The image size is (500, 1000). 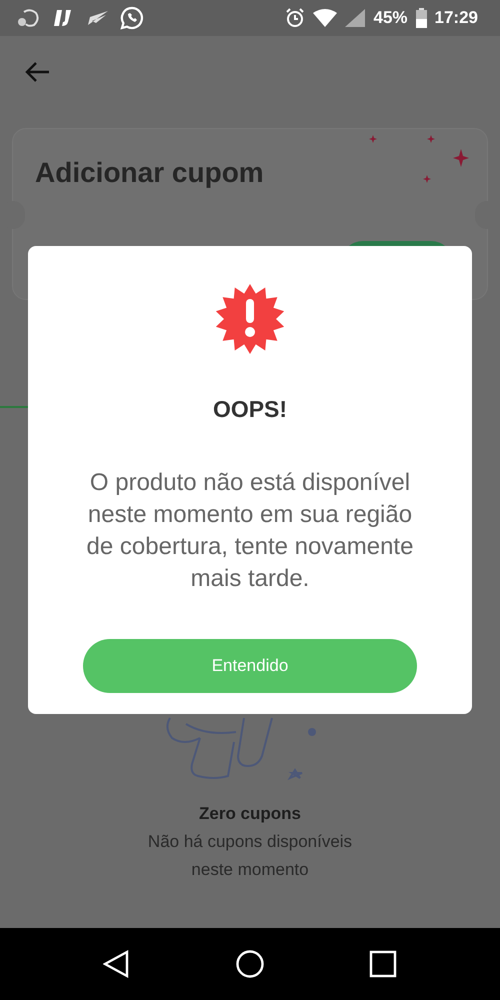 What do you see at coordinates (250, 531) in the screenshot?
I see `dialog-message: O produto não está disponível neste momento em sua região de cobertura, tente novamente mais tarde.` at bounding box center [250, 531].